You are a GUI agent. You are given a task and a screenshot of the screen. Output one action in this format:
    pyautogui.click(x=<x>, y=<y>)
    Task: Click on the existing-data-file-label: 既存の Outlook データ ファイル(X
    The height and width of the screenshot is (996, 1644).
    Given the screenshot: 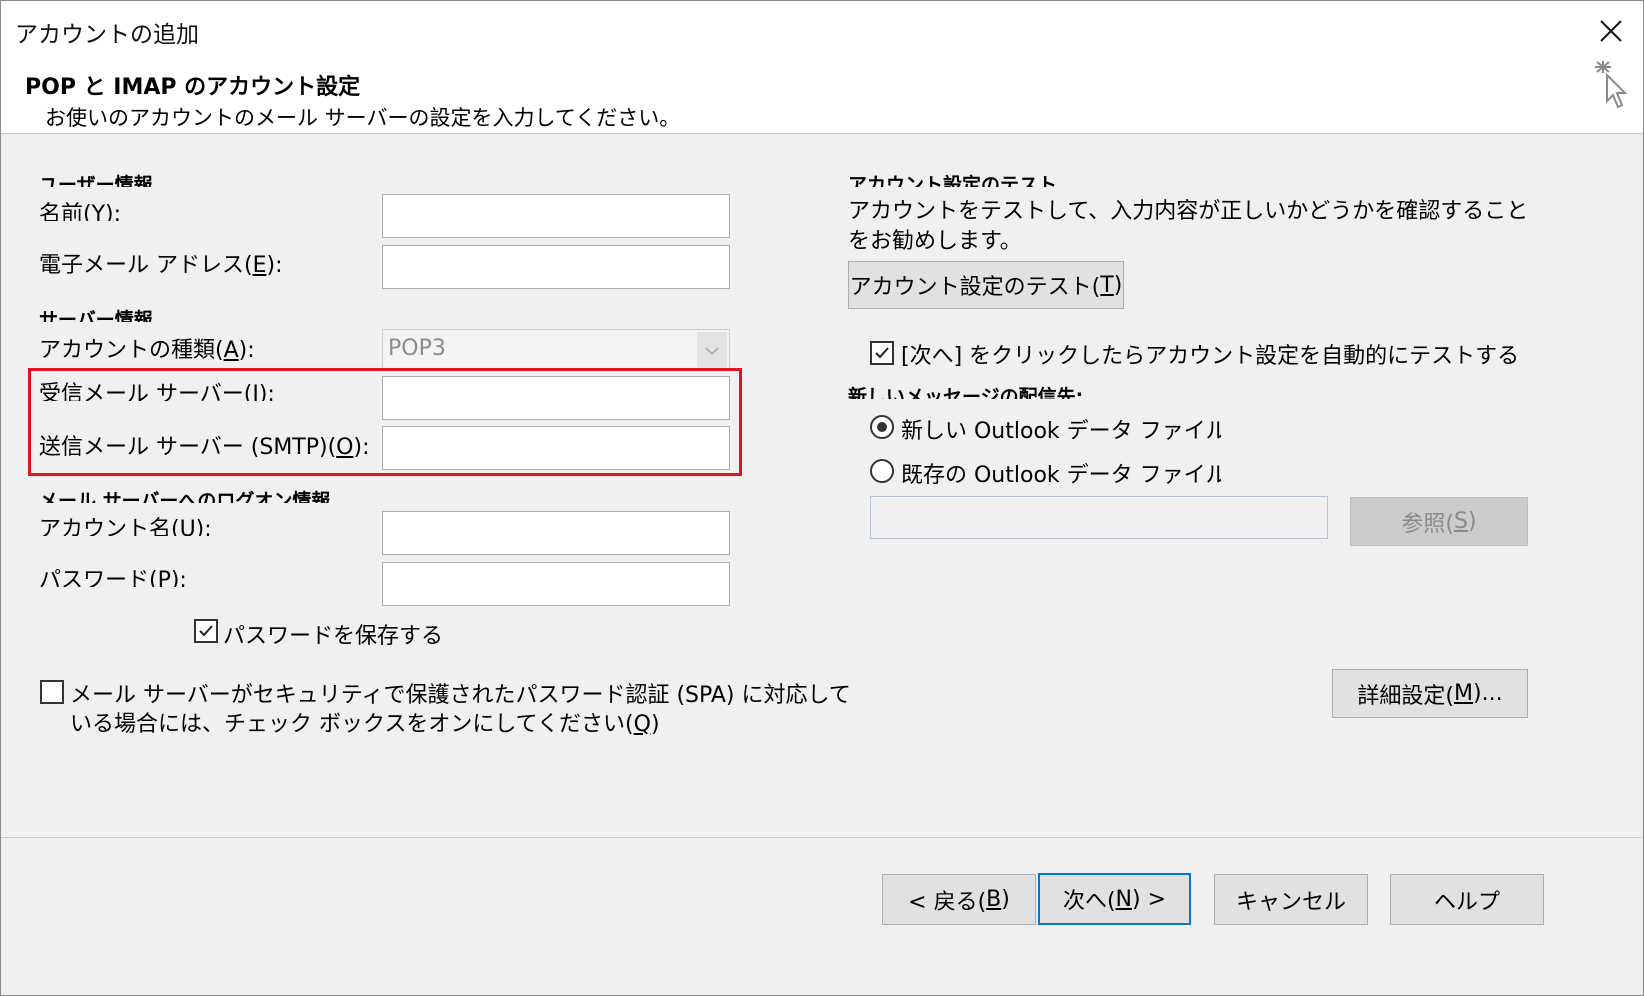 What is the action you would take?
    pyautogui.click(x=1061, y=473)
    